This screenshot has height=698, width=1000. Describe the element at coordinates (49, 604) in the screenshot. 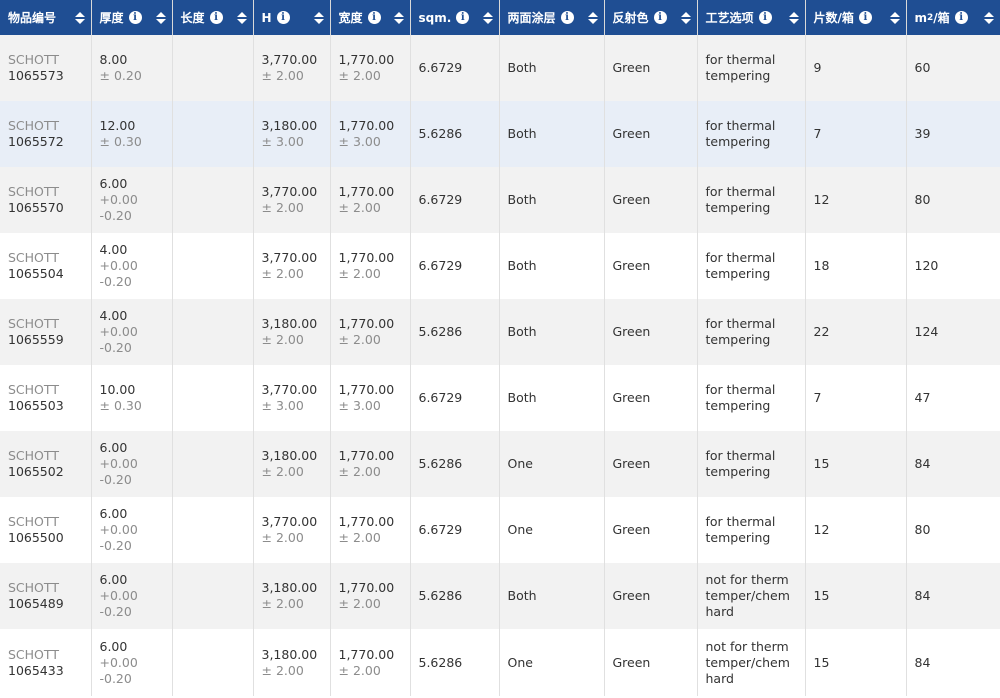

I see `item-id: 1065489` at that location.